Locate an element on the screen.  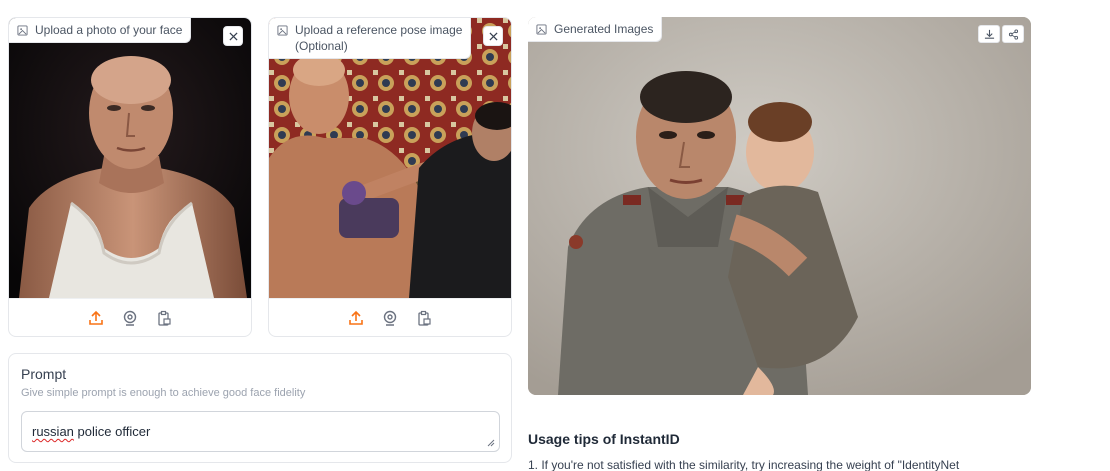
download-button is located at coordinates (989, 34).